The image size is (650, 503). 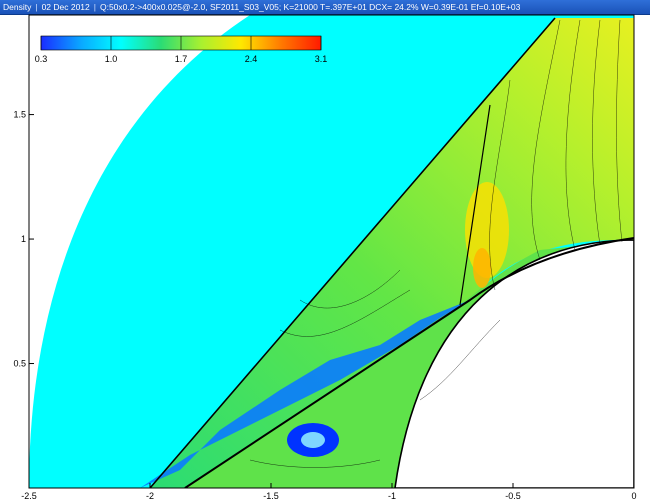 What do you see at coordinates (513, 496) in the screenshot?
I see `x-tick-label: -0.5` at bounding box center [513, 496].